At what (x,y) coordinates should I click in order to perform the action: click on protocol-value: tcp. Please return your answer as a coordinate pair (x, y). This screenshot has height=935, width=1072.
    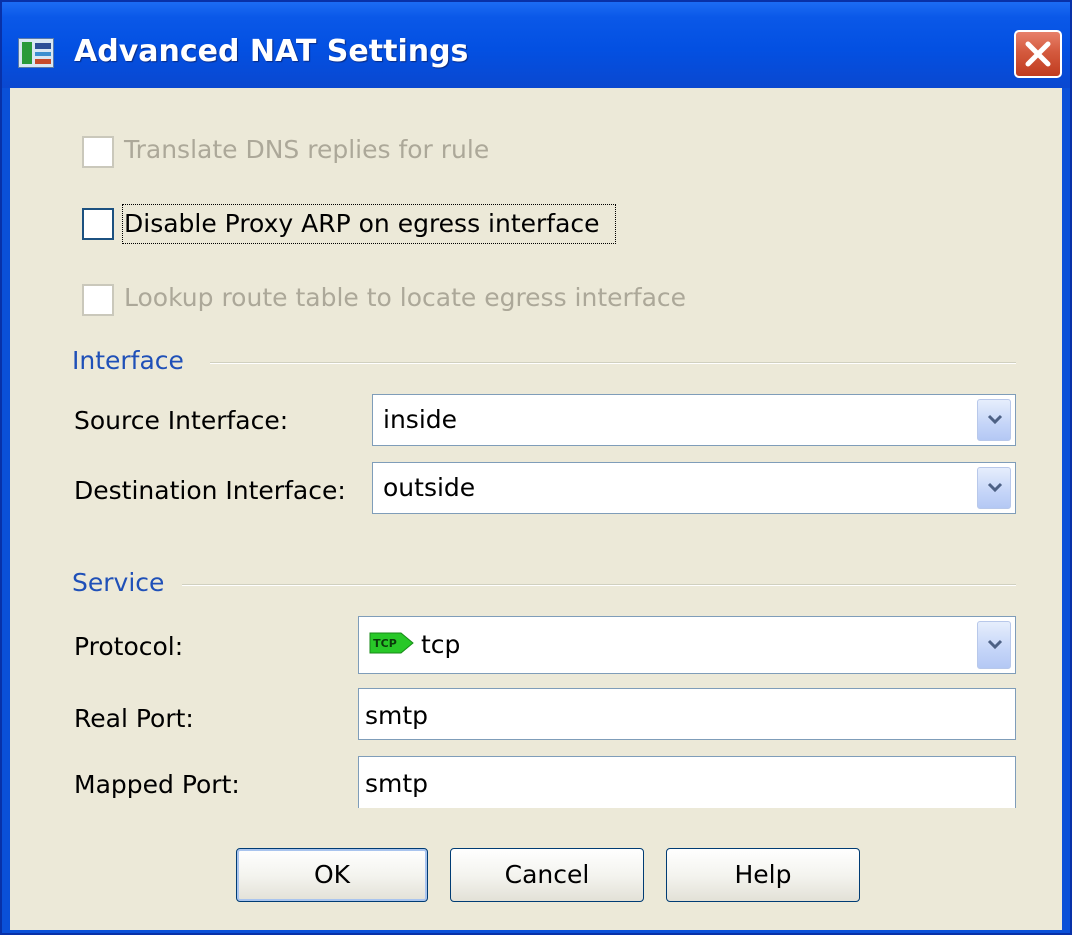
    Looking at the image, I should click on (441, 644).